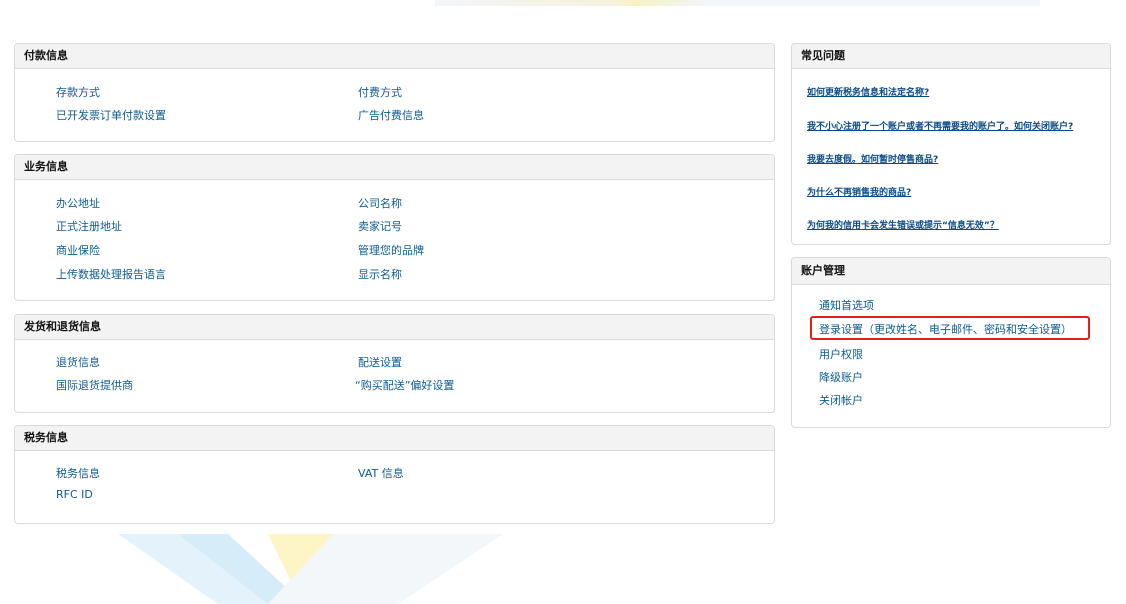 The image size is (1126, 604). Describe the element at coordinates (78, 92) in the screenshot. I see `deposit-method-link: 存款方式` at that location.